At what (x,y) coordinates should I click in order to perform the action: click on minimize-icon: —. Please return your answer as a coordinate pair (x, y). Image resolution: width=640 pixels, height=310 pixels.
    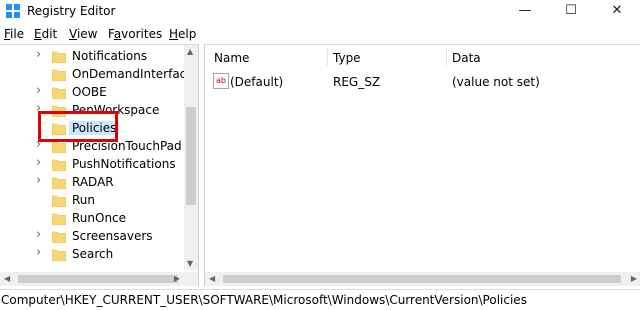
    Looking at the image, I should click on (525, 10).